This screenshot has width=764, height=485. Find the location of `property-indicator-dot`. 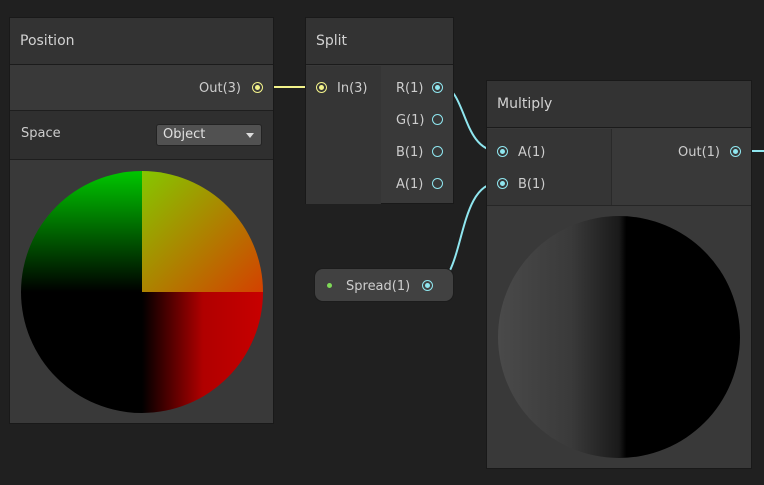

property-indicator-dot is located at coordinates (329, 285).